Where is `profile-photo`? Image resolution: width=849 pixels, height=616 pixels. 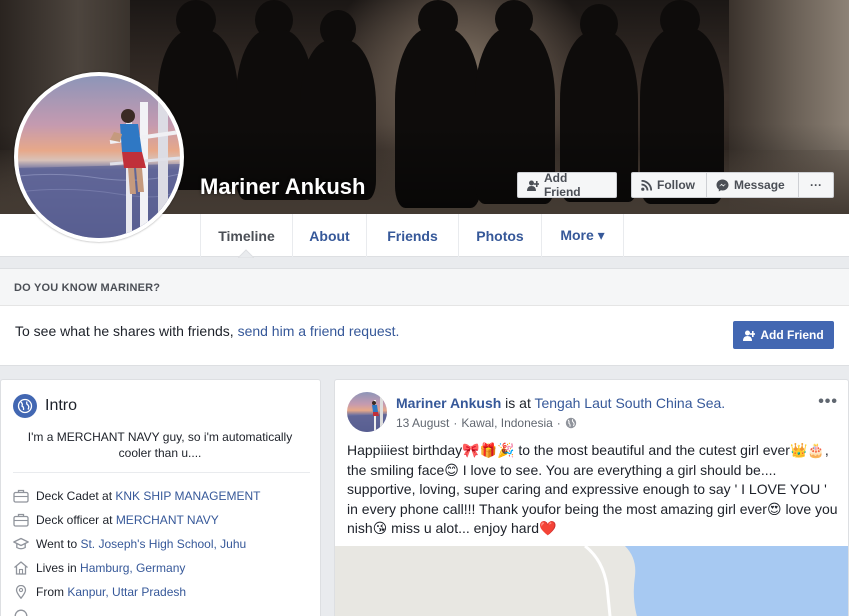 profile-photo is located at coordinates (99, 157).